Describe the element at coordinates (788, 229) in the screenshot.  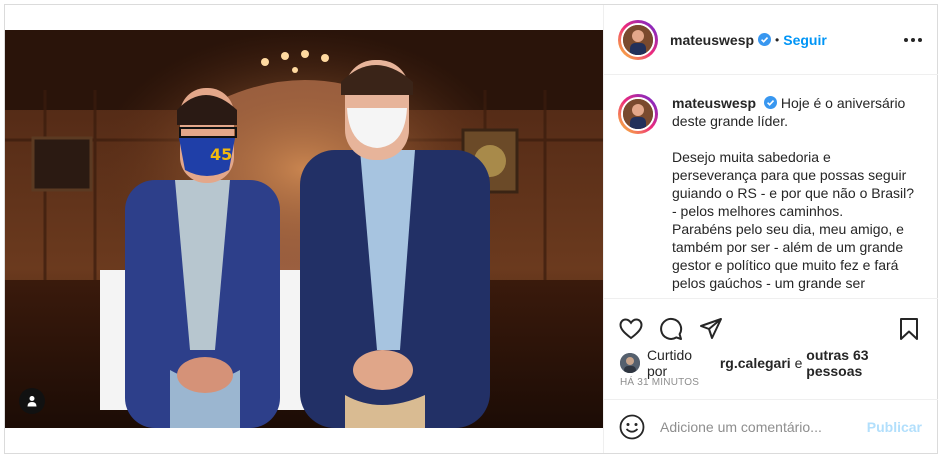
I see `caption-line: Parabéns pelo seu dia, meu amigo, e` at that location.